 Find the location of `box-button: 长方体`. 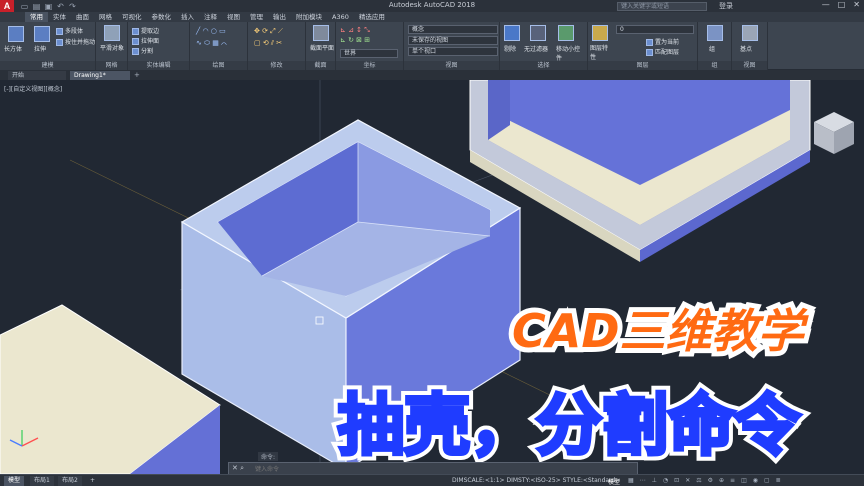

box-button: 长方体 is located at coordinates (13, 48).